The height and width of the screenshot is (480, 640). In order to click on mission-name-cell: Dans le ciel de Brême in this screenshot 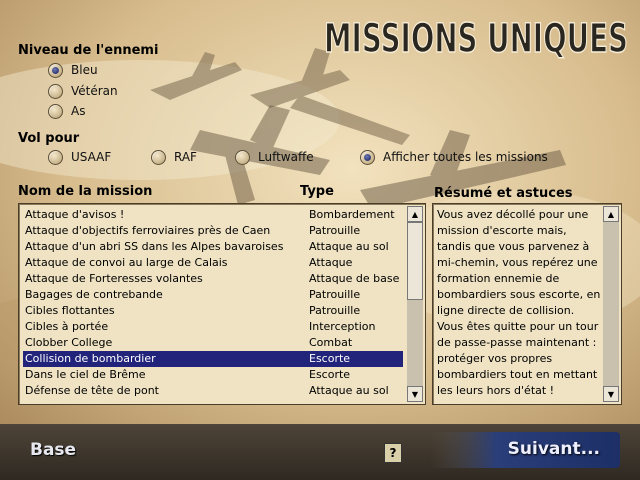, I will do `click(85, 374)`.